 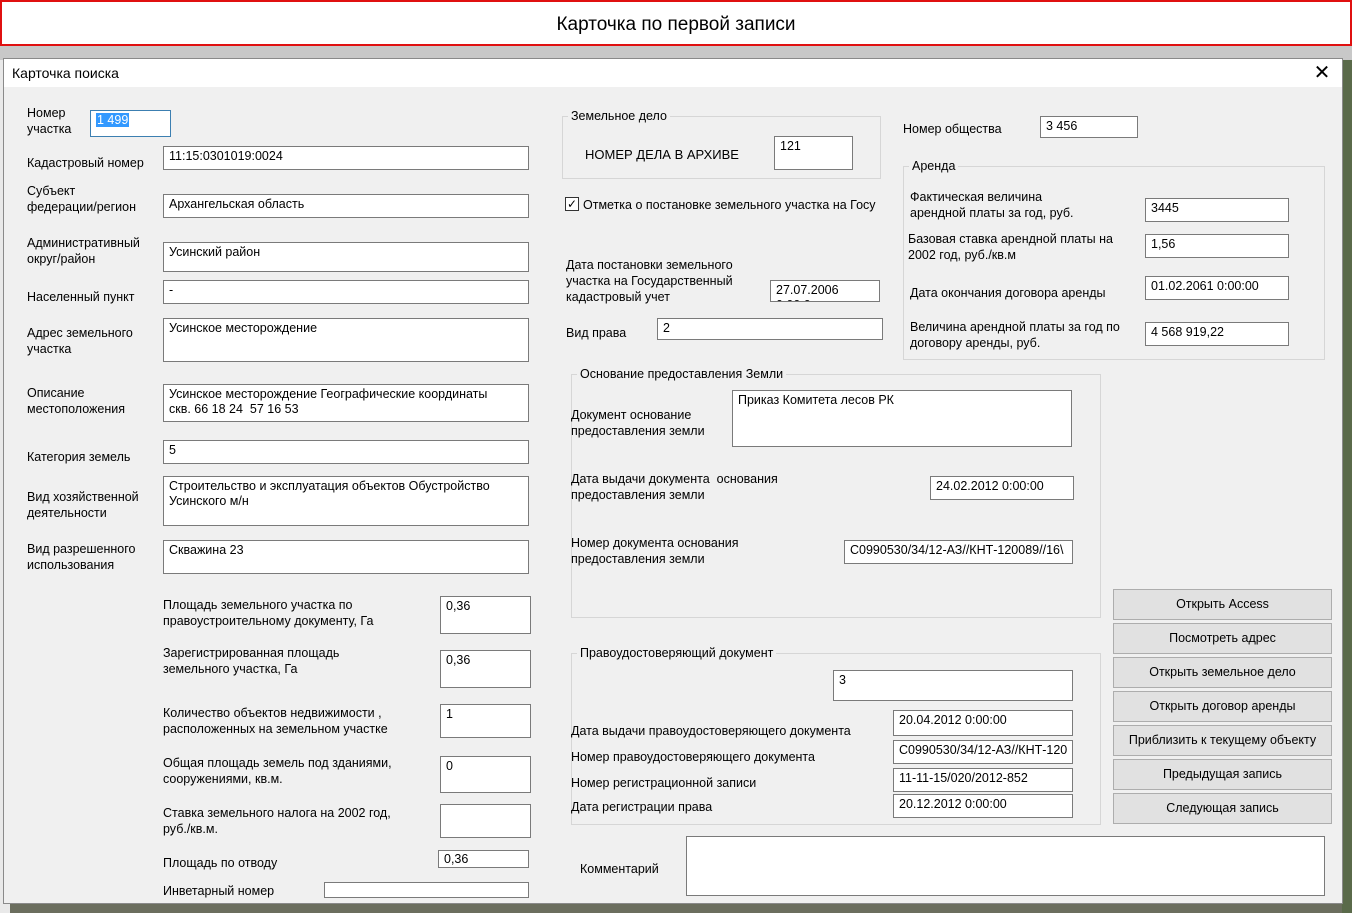 What do you see at coordinates (485, 774) in the screenshot?
I see `buildings-field: 0` at bounding box center [485, 774].